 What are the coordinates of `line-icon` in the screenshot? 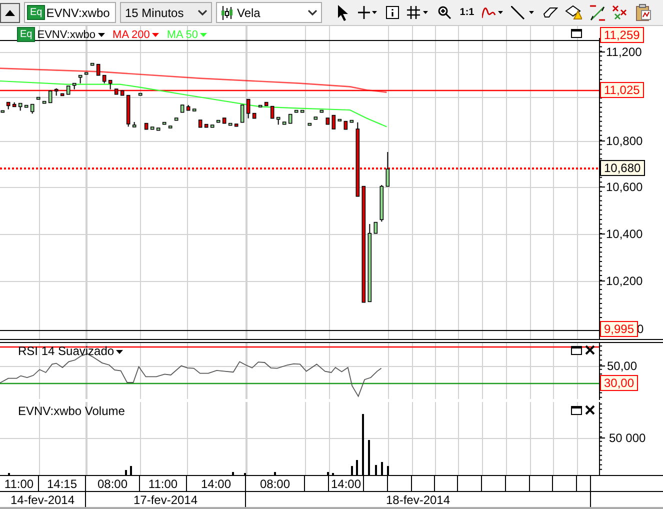 It's located at (523, 13).